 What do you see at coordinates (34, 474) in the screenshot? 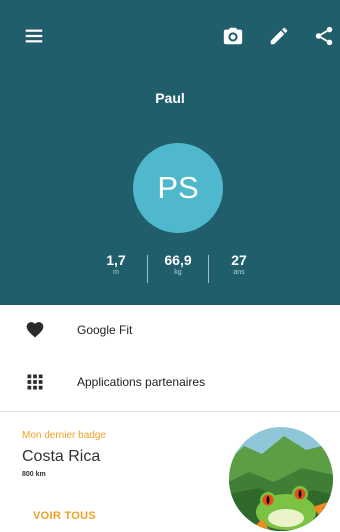
I see `badge-distance: 800 km` at bounding box center [34, 474].